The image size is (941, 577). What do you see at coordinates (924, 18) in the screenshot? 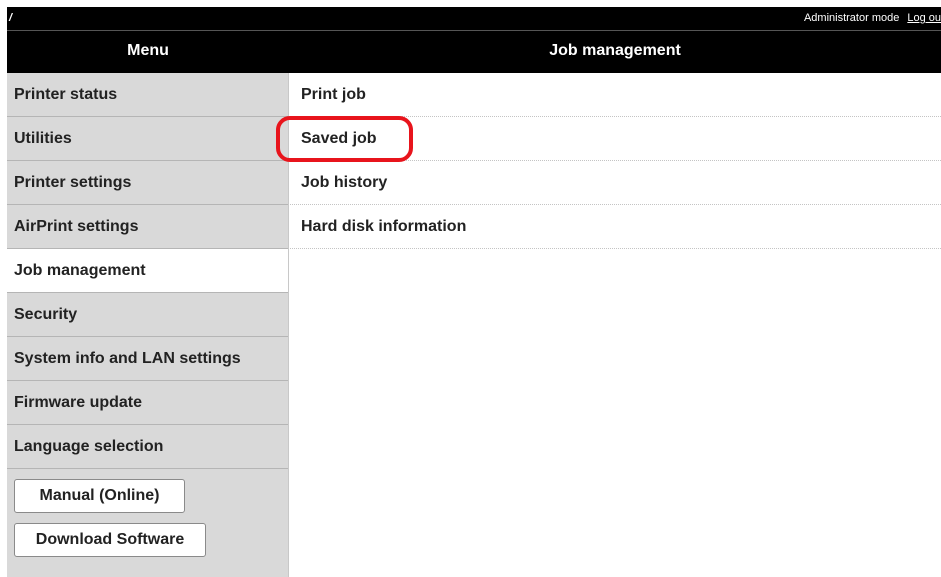
I see `logout-link: Log ou` at bounding box center [924, 18].